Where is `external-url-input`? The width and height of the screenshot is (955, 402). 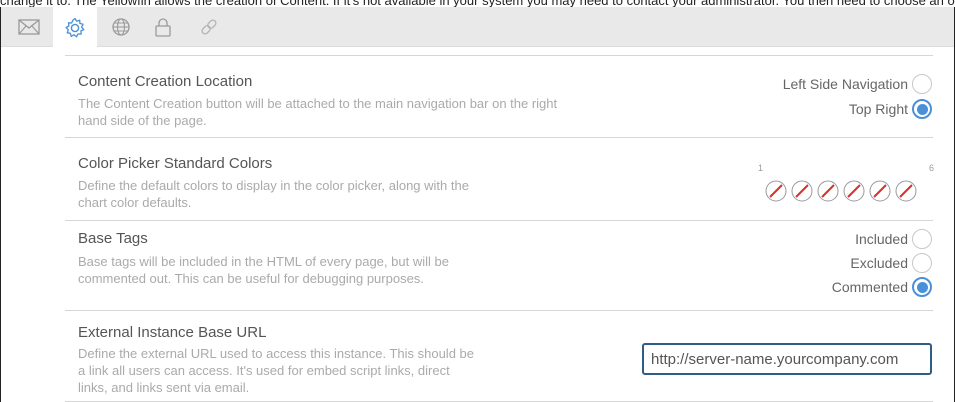 external-url-input is located at coordinates (787, 359).